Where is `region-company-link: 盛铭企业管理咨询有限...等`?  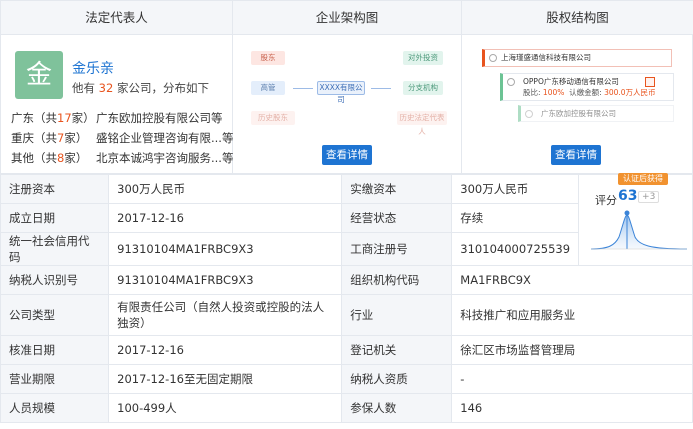 region-company-link: 盛铭企业管理咨询有限...等 is located at coordinates (164, 138).